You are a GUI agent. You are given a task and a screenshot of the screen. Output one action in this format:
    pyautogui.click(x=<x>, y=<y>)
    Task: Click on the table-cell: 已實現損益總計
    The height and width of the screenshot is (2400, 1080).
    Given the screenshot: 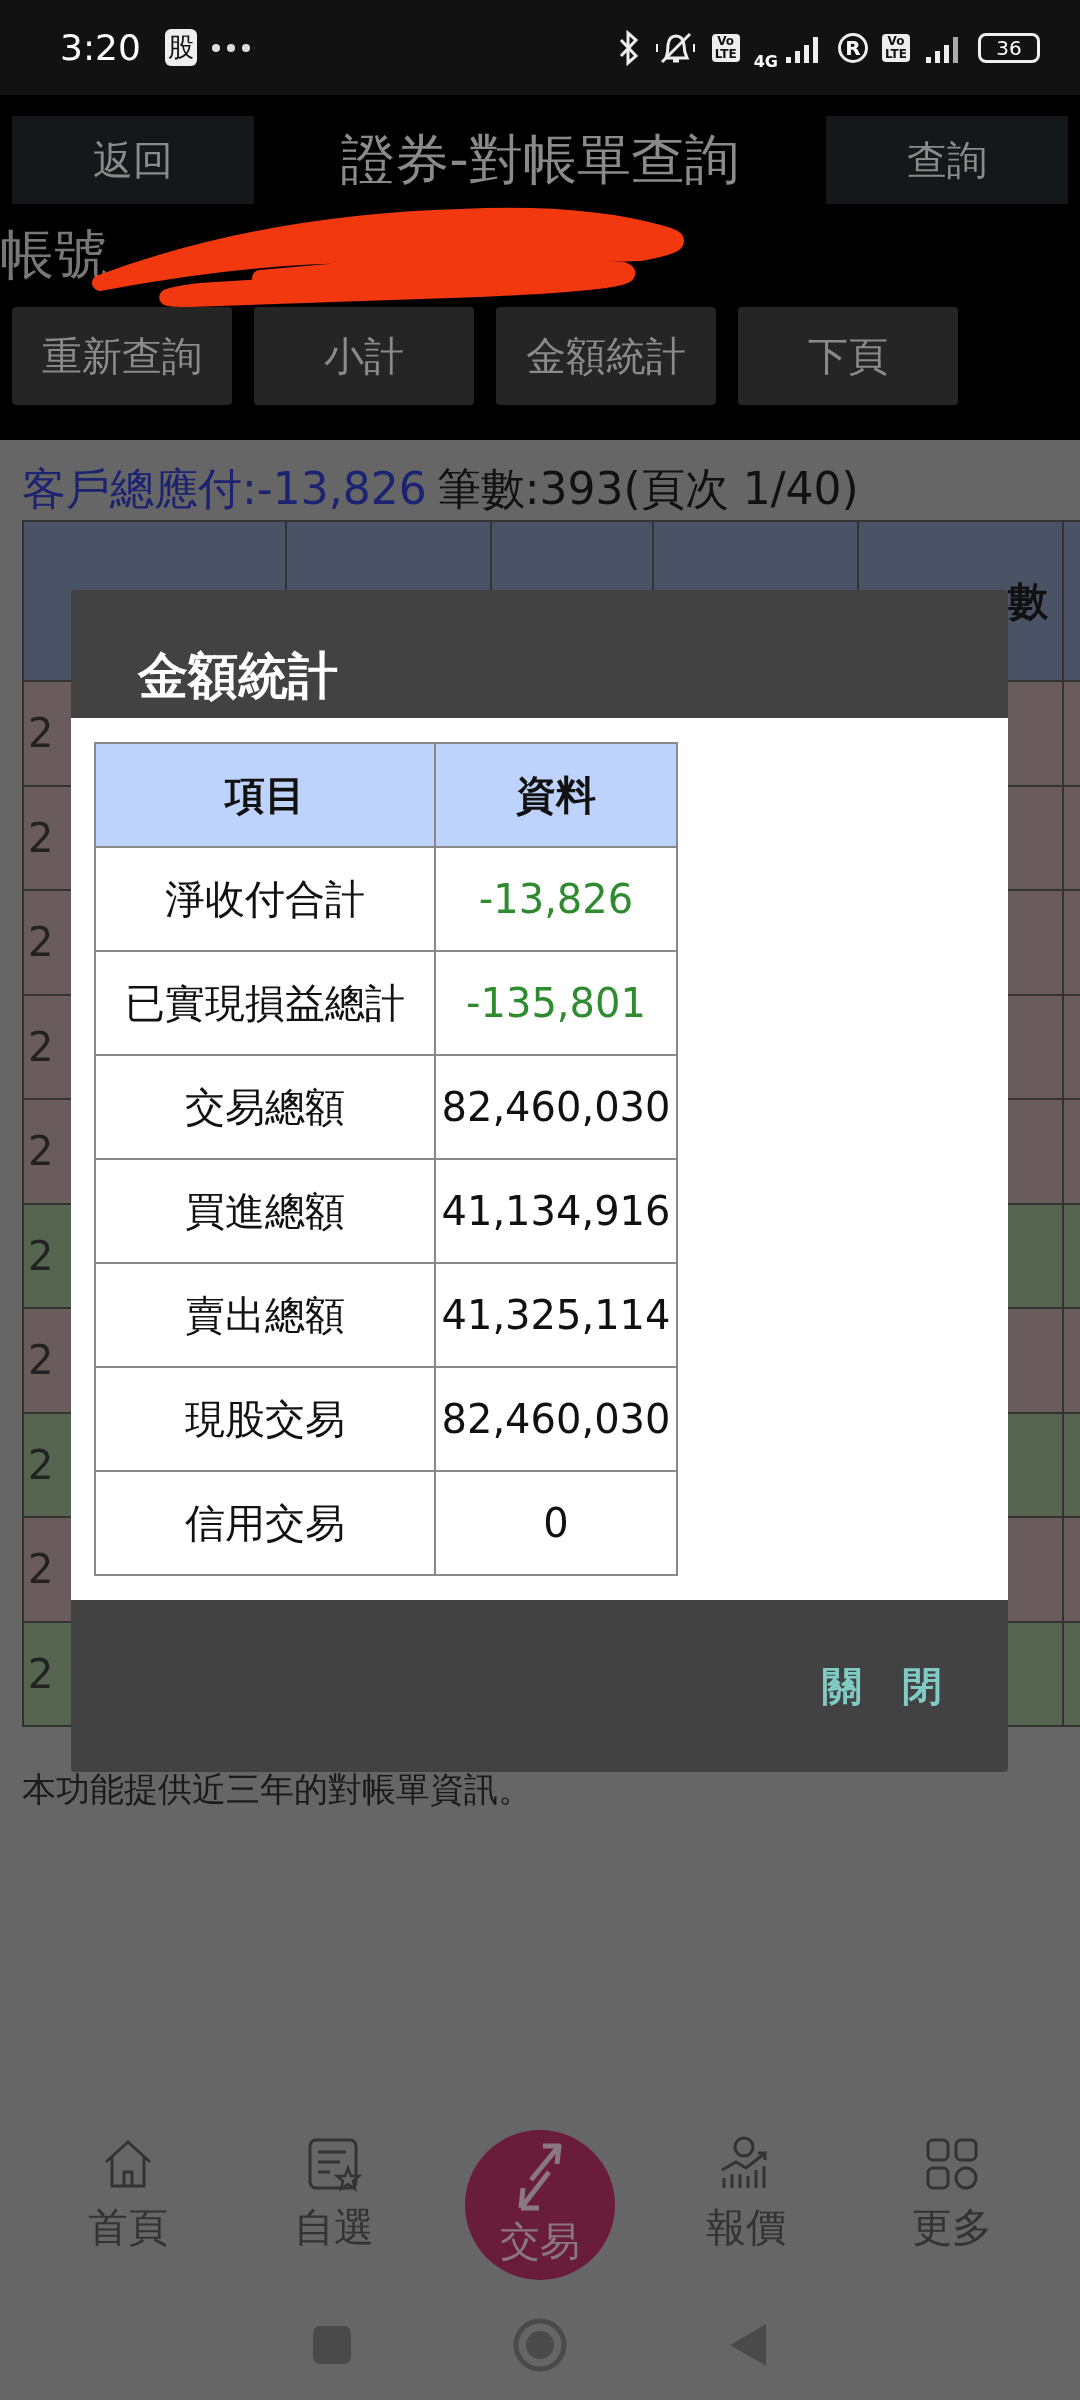 What is the action you would take?
    pyautogui.click(x=265, y=1003)
    